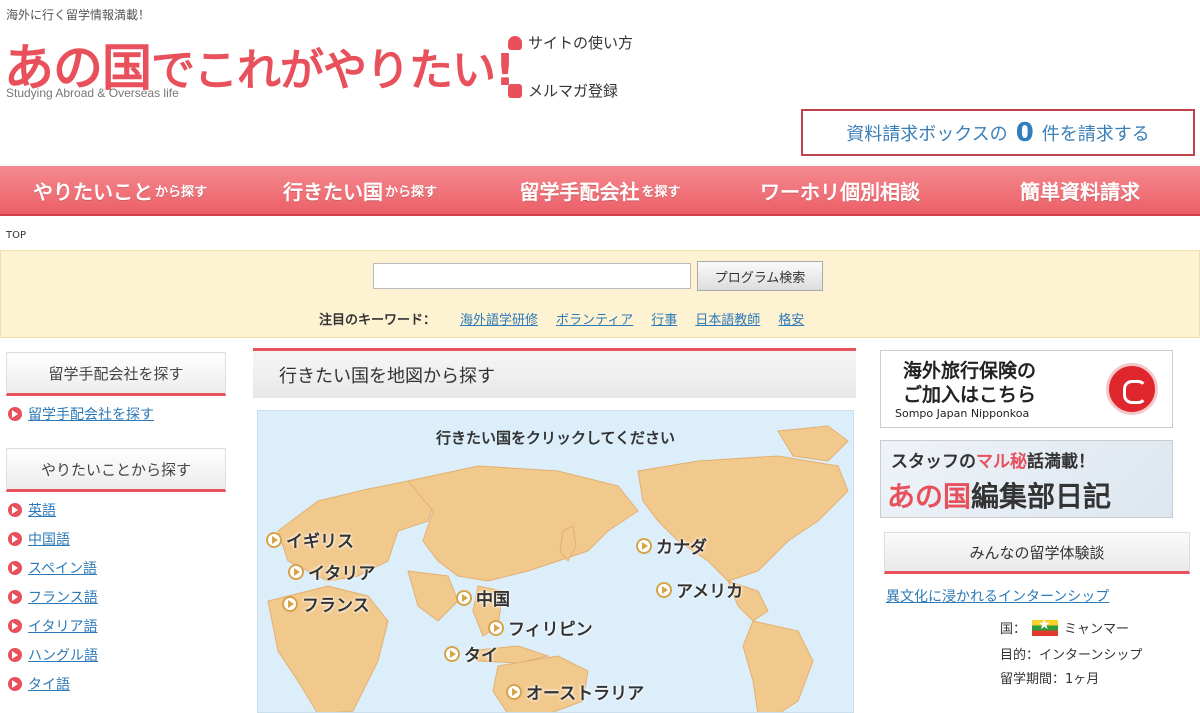 This screenshot has width=1200, height=713. I want to click on sidebar-heading-agency: 留学手配会社を探す, so click(116, 374).